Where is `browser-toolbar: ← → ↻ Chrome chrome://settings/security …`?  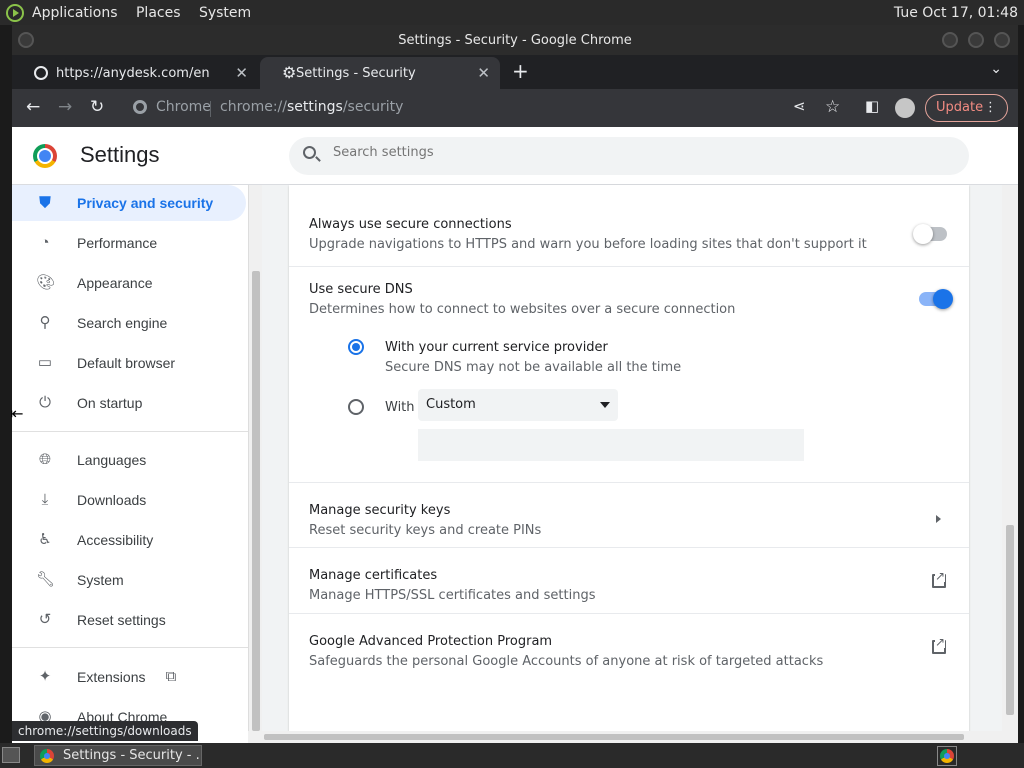 browser-toolbar: ← → ↻ Chrome chrome://settings/security … is located at coordinates (515, 108).